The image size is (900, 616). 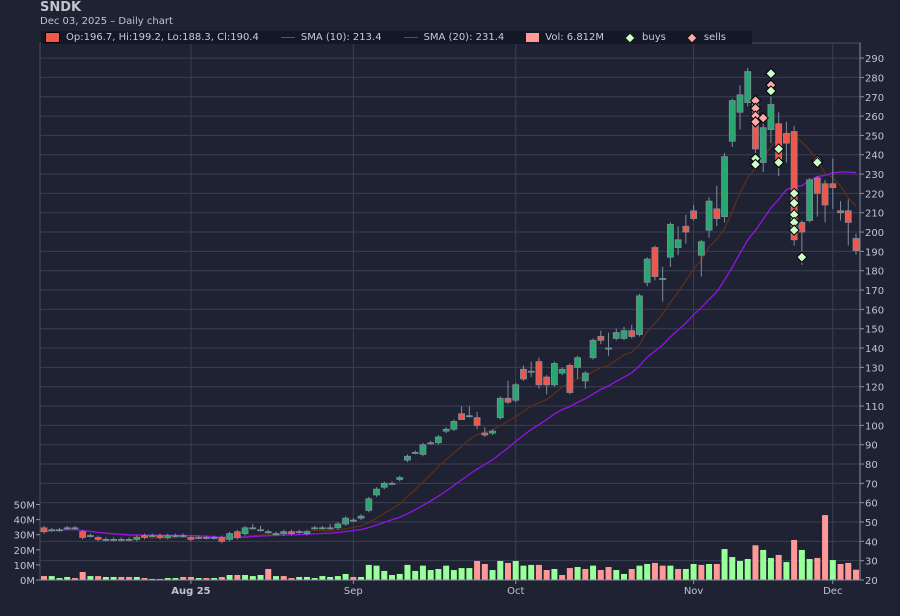 What do you see at coordinates (874, 252) in the screenshot?
I see `price-tick-label: 190` at bounding box center [874, 252].